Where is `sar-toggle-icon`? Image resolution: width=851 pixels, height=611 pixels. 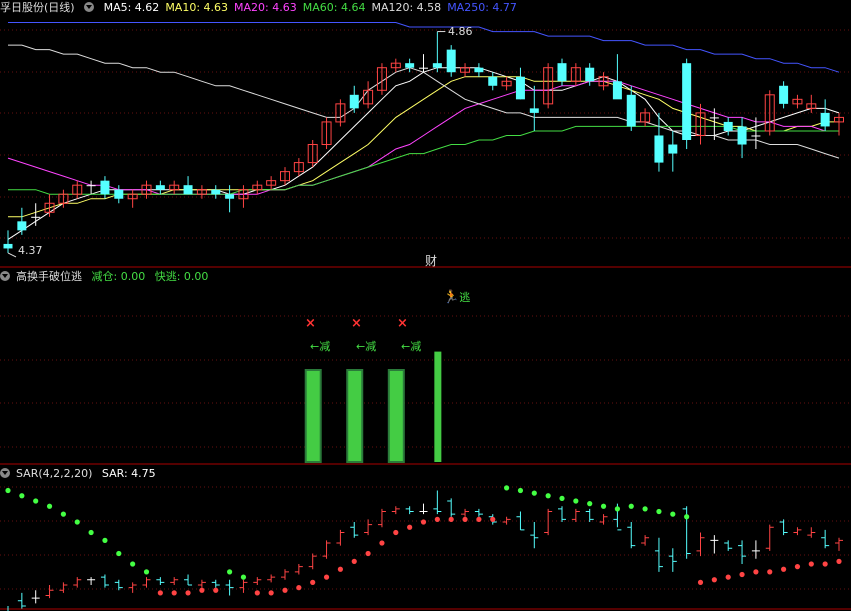
sar-toggle-icon is located at coordinates (5, 473).